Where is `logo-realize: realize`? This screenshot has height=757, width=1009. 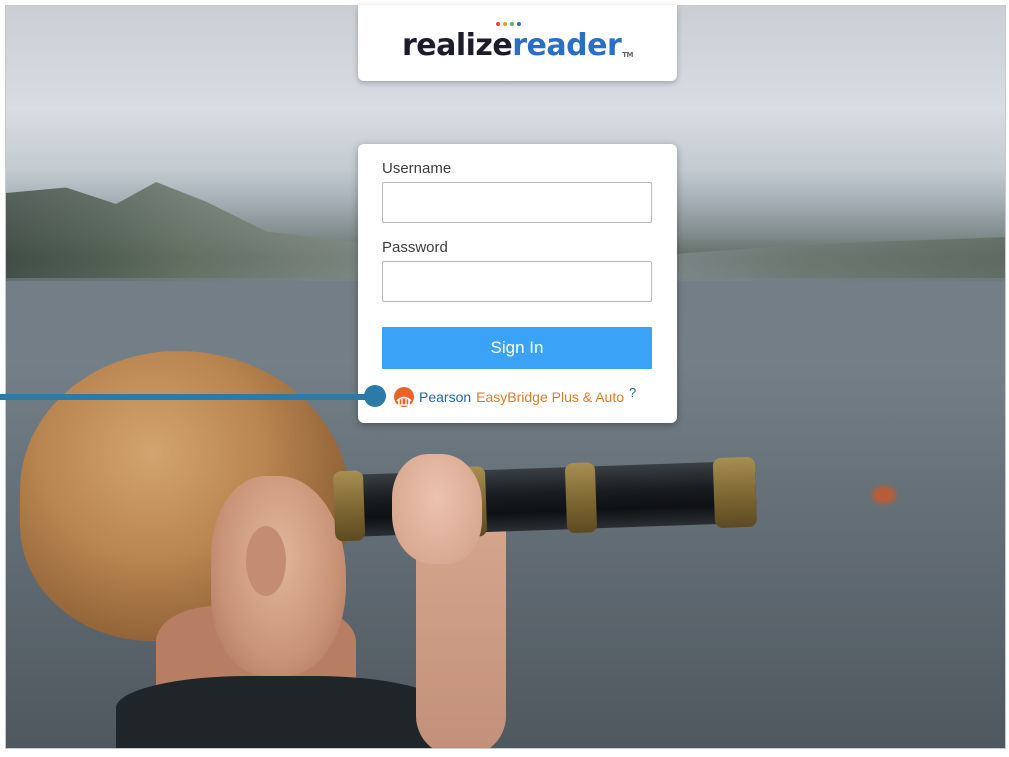 logo-realize: realize is located at coordinates (457, 45).